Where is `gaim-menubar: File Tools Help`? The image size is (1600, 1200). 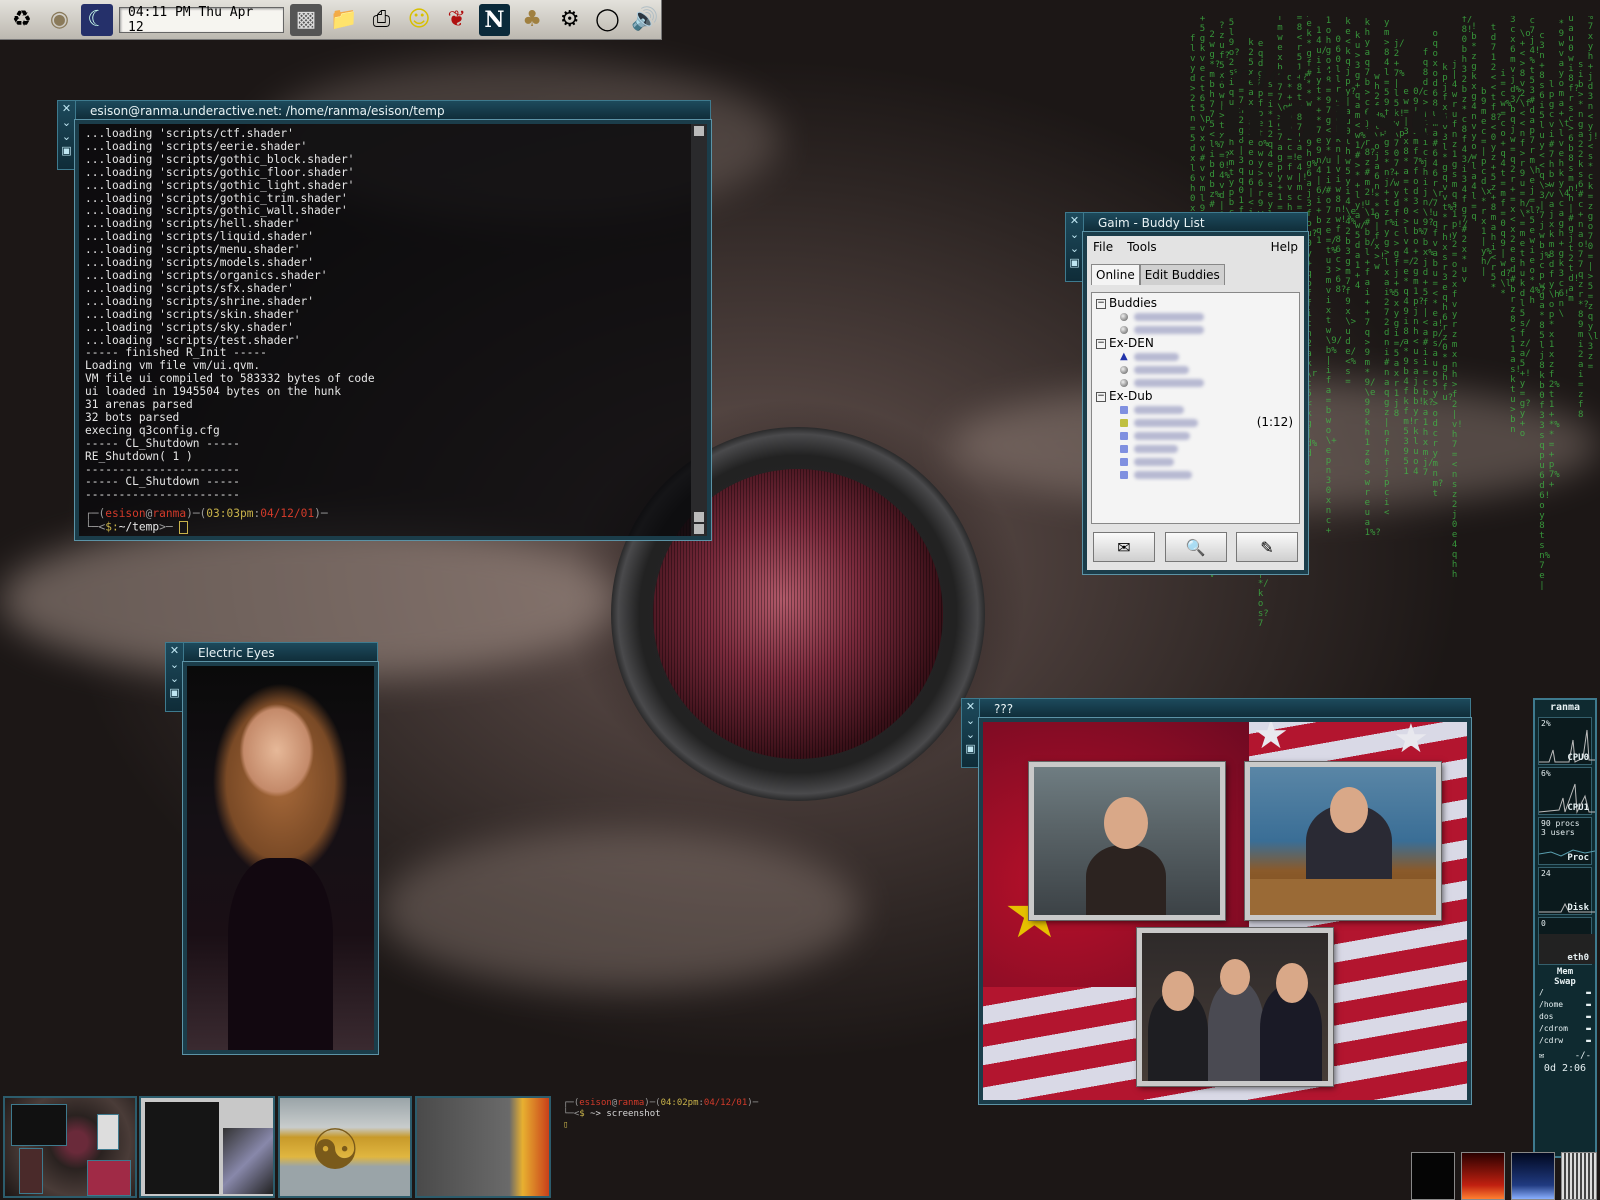 gaim-menubar: File Tools Help is located at coordinates (1195, 247).